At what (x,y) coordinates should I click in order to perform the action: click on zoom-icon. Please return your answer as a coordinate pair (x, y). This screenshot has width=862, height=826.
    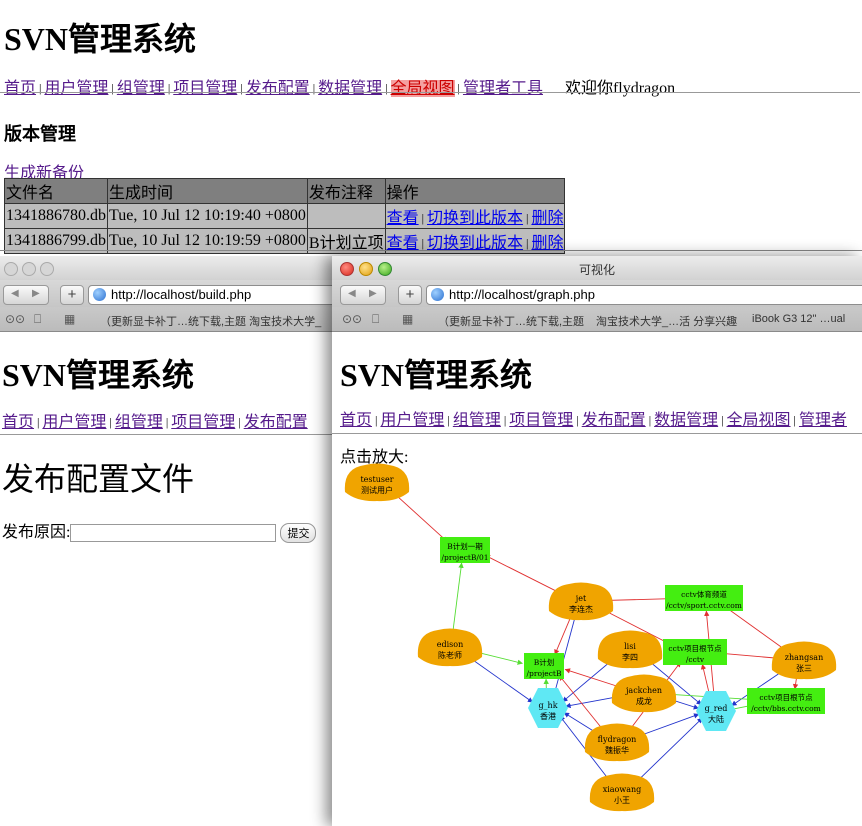
    Looking at the image, I should click on (47, 269).